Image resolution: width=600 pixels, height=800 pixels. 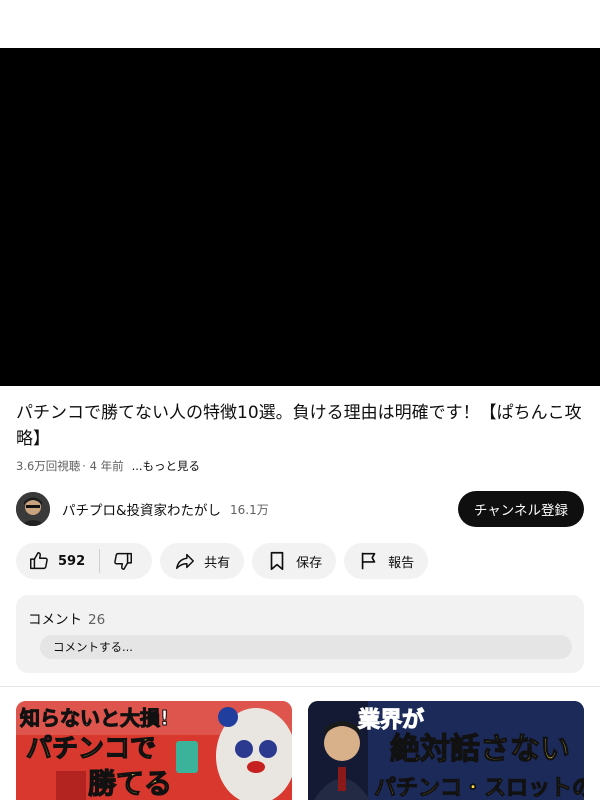 What do you see at coordinates (249, 509) in the screenshot?
I see `subscriber-count: 16.1万` at bounding box center [249, 509].